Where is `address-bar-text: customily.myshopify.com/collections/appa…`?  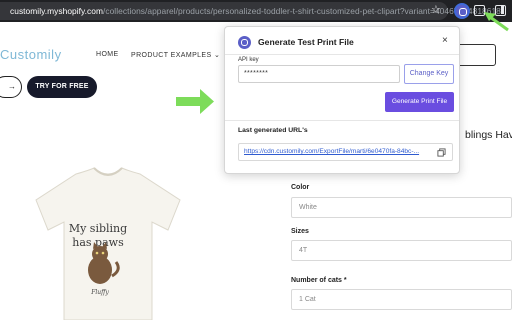 address-bar-text: customily.myshopify.com/collections/appa… is located at coordinates (255, 11).